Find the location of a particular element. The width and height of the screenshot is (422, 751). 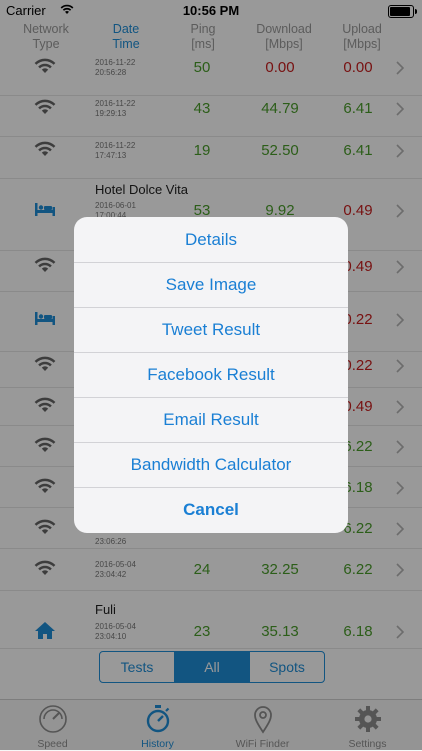

email-result-button: Email Result is located at coordinates (211, 420).